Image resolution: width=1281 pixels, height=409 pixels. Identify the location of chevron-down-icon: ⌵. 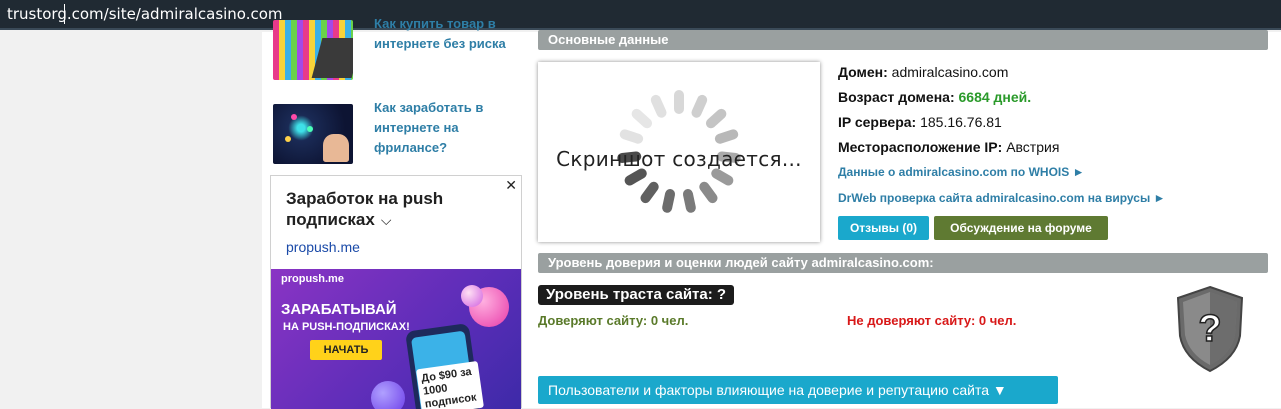
(386, 220).